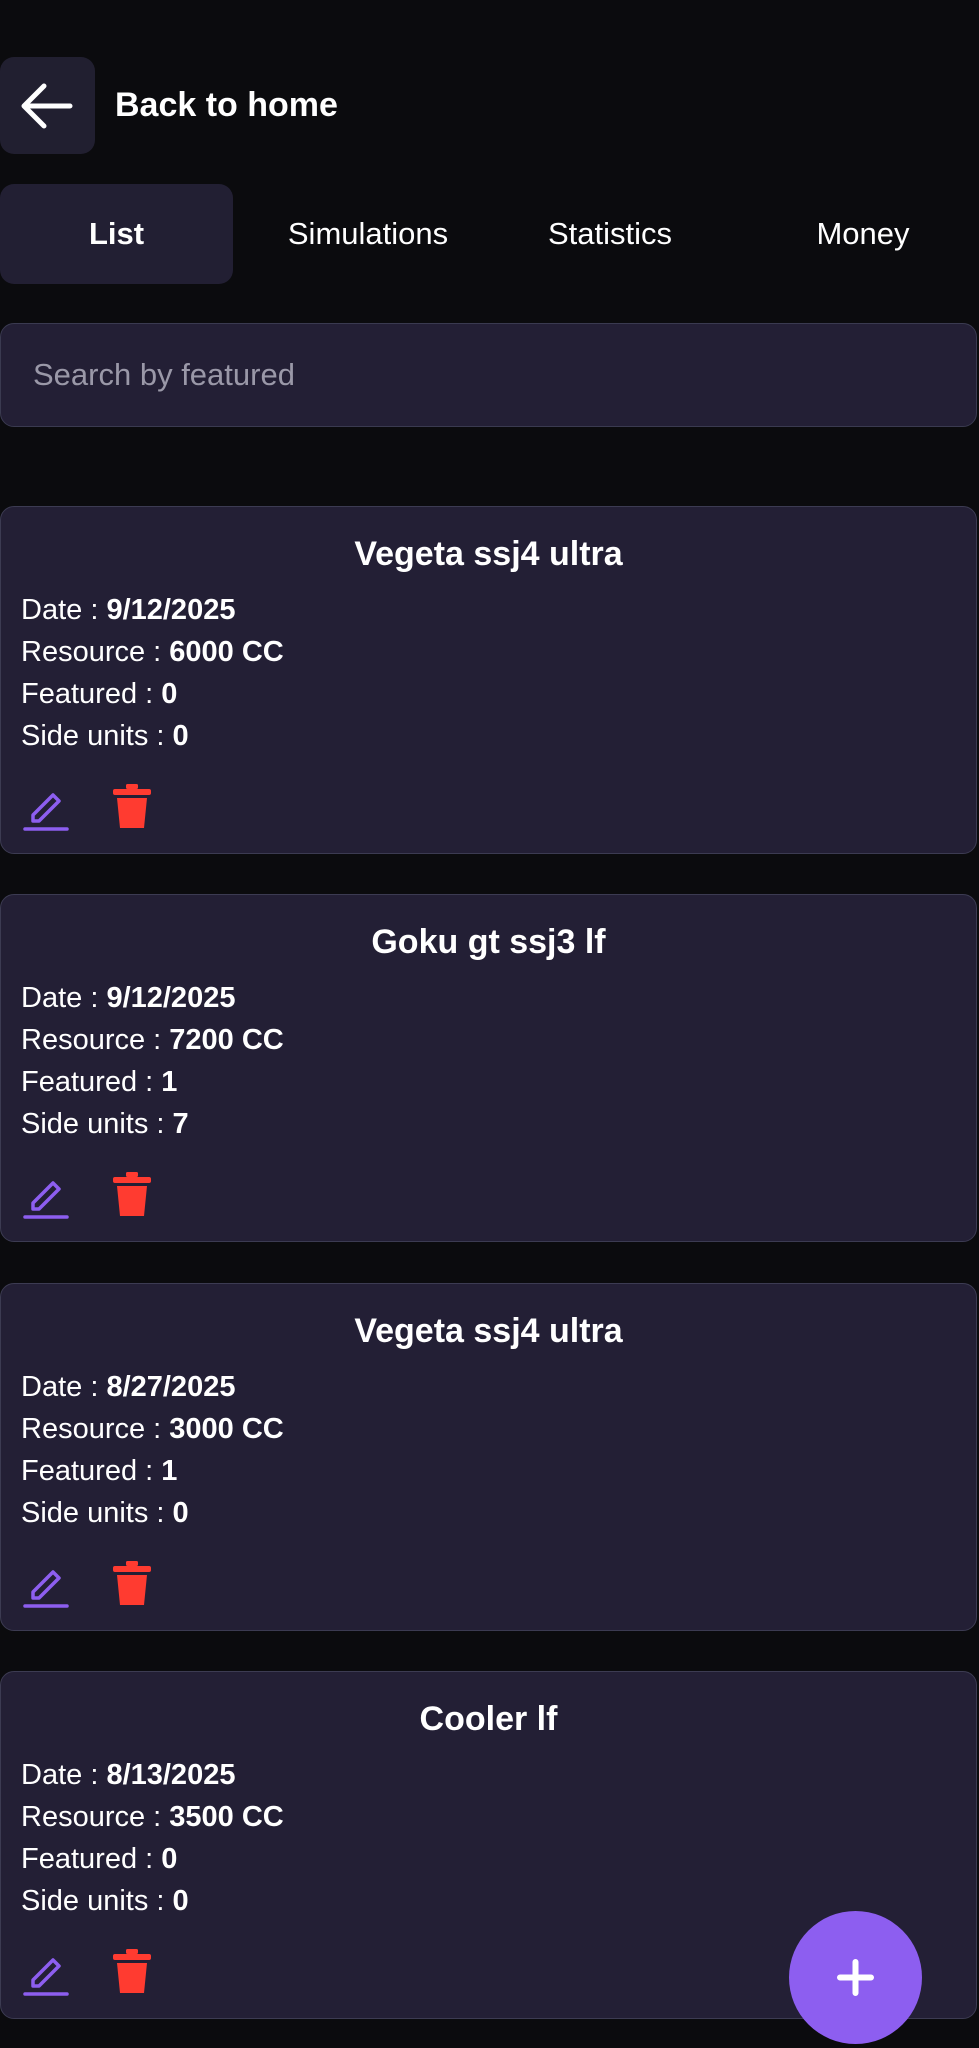 The width and height of the screenshot is (979, 2048). I want to click on card-resource-row: Resource : 3500 CC, so click(152, 1817).